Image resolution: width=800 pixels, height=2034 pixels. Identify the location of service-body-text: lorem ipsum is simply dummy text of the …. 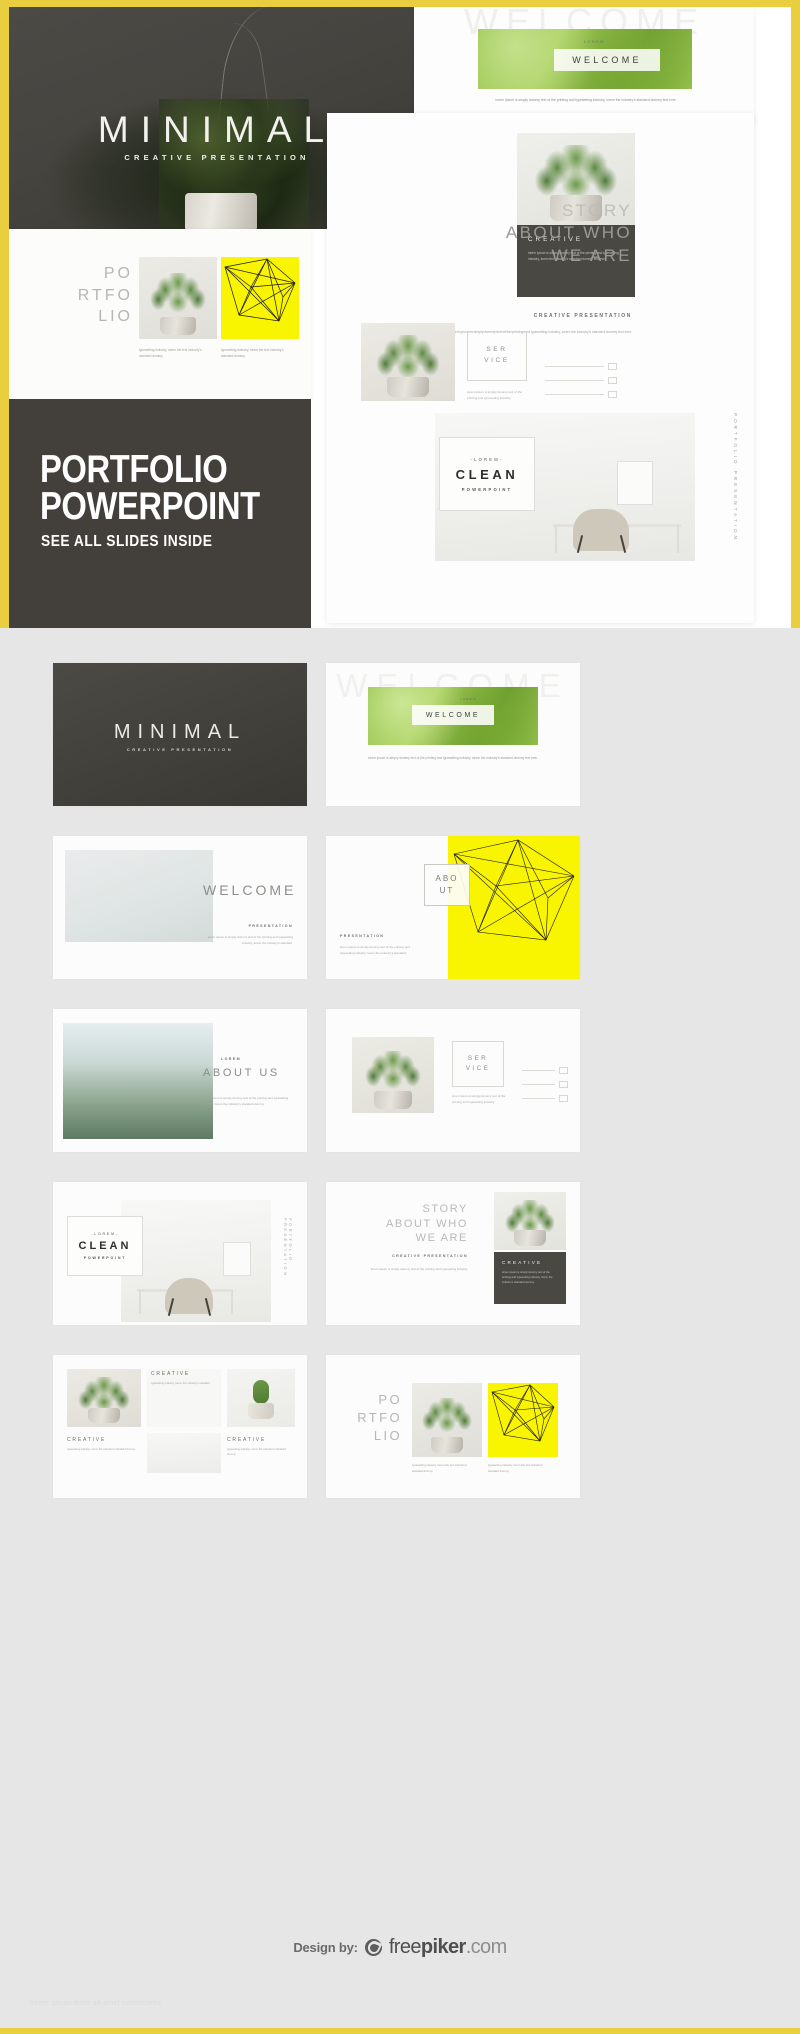
(495, 395).